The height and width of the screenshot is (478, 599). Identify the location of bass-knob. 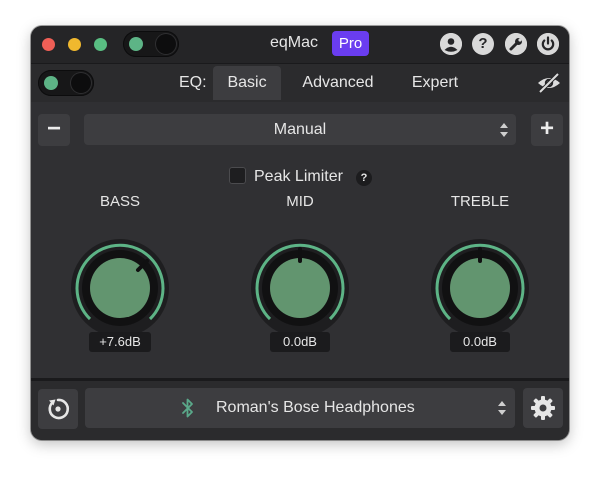
(120, 288).